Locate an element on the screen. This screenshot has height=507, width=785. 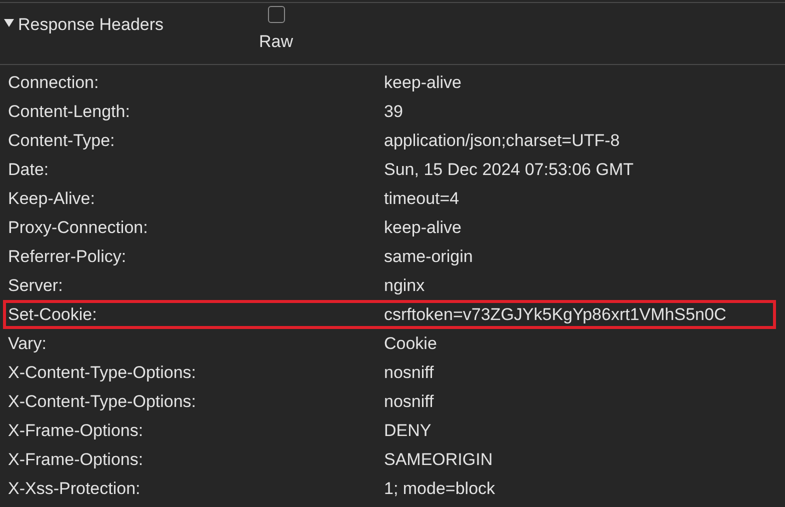
header-name: Server: is located at coordinates (35, 285).